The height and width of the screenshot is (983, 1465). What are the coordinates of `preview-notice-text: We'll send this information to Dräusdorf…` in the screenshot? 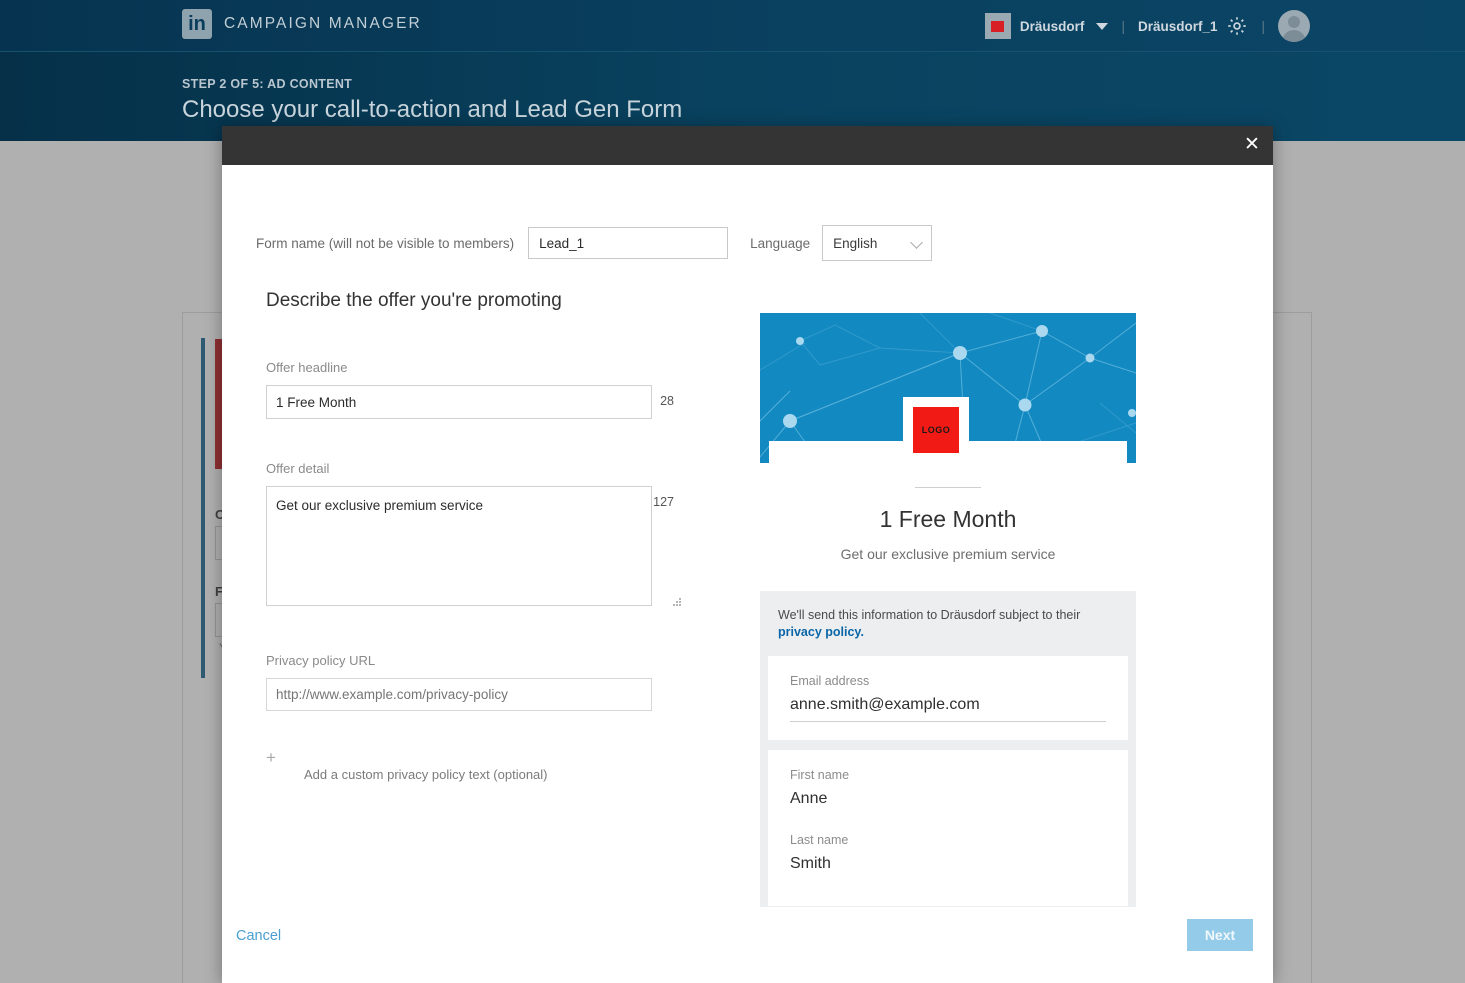 It's located at (929, 615).